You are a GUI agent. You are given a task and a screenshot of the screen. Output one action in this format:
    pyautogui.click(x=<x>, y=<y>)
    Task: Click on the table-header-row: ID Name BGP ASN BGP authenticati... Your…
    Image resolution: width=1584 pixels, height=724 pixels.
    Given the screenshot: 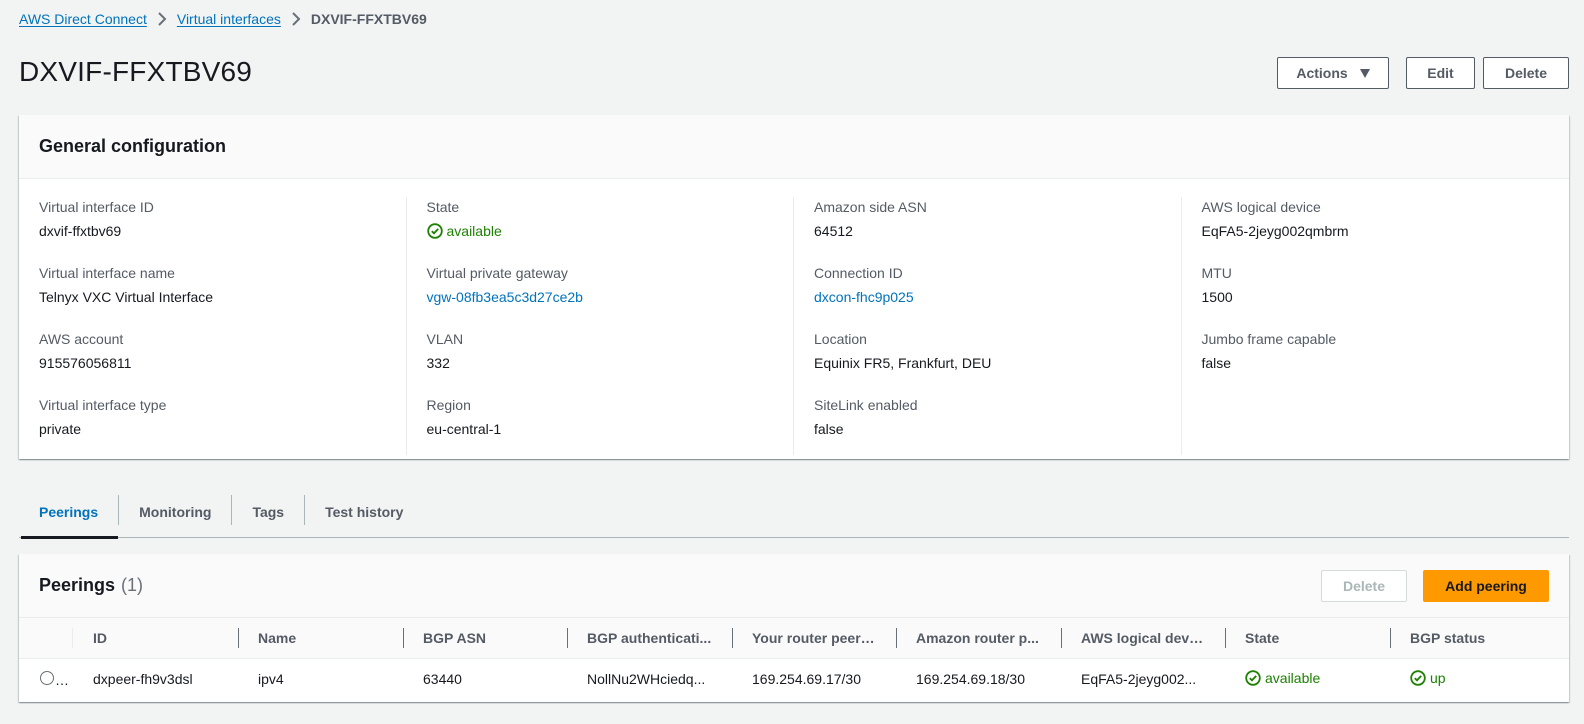 What is the action you would take?
    pyautogui.click(x=794, y=638)
    